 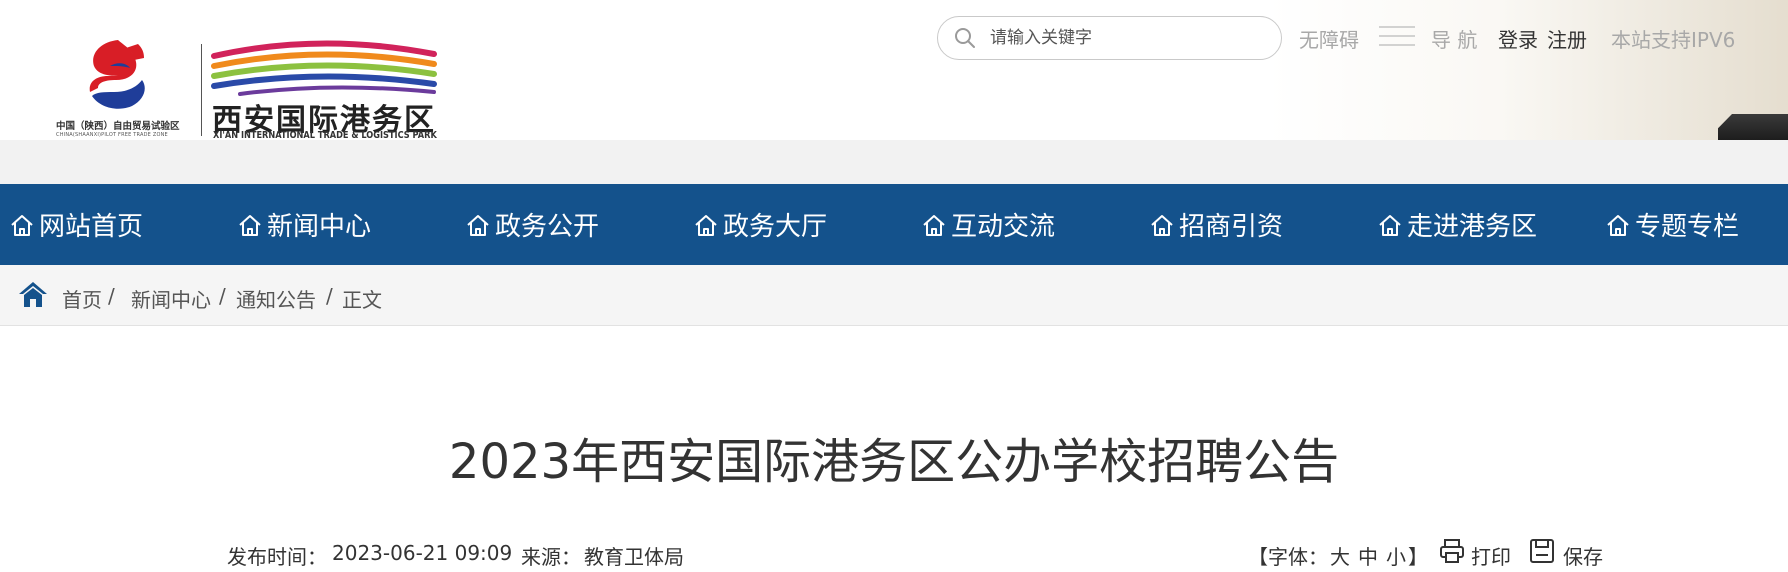 I want to click on main-nav: 网站首页 新闻中心 政务公开 政务大厅 互动交流 招商引资 走进港务区 专题专栏, so click(x=894, y=224).